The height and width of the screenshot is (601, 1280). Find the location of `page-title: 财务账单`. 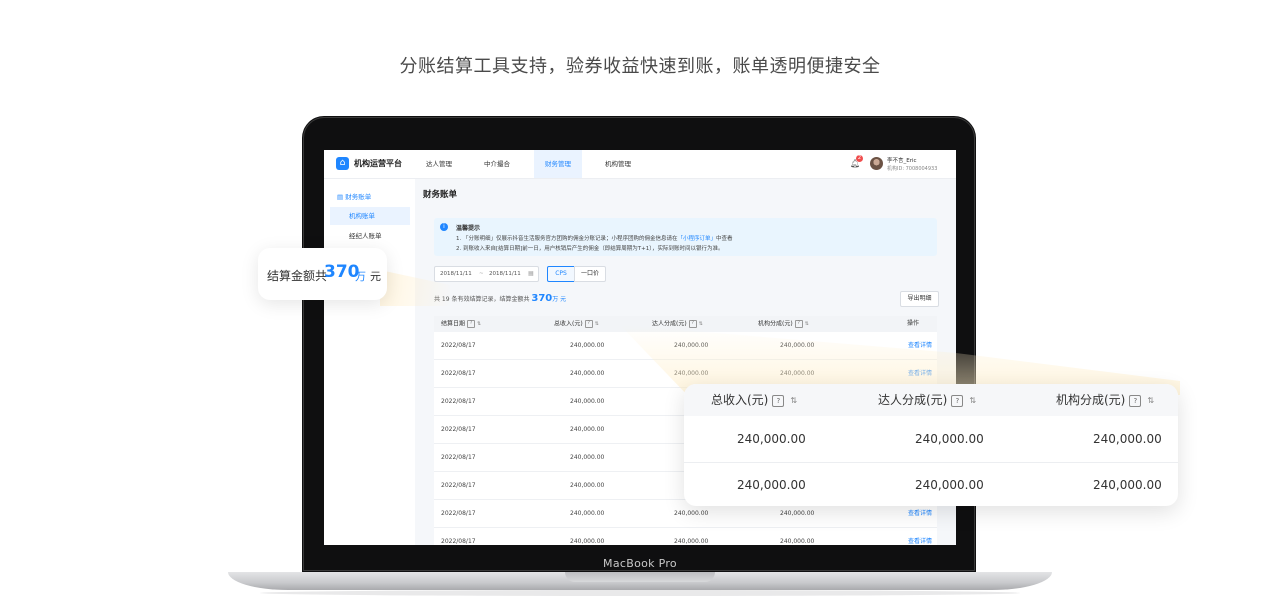

page-title: 财务账单 is located at coordinates (440, 195).